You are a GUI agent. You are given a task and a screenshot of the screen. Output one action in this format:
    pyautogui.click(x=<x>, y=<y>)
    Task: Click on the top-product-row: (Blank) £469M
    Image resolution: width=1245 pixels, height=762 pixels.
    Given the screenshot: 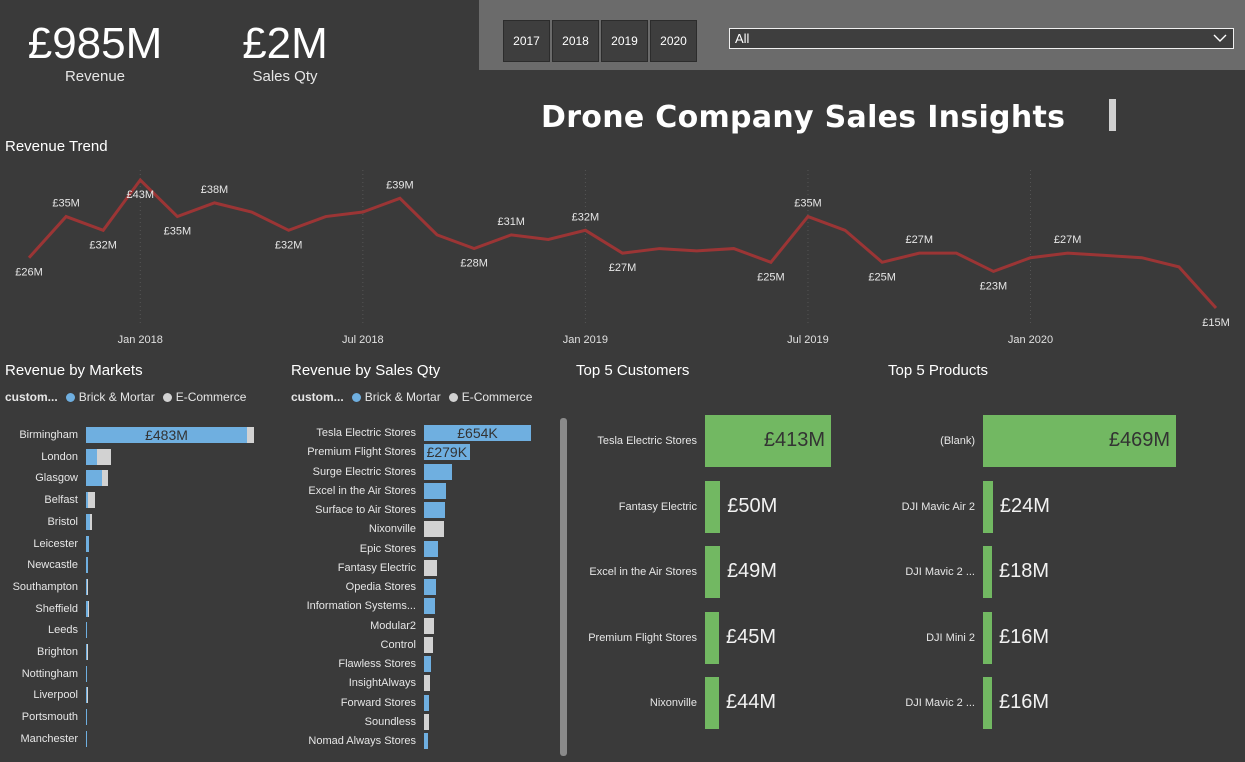 What is the action you would take?
    pyautogui.click(x=1025, y=441)
    